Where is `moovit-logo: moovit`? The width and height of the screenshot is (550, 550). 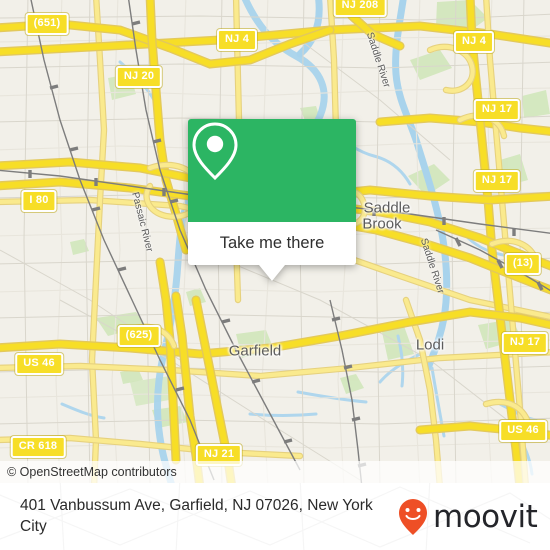
moovit-logo: moovit is located at coordinates (466, 517).